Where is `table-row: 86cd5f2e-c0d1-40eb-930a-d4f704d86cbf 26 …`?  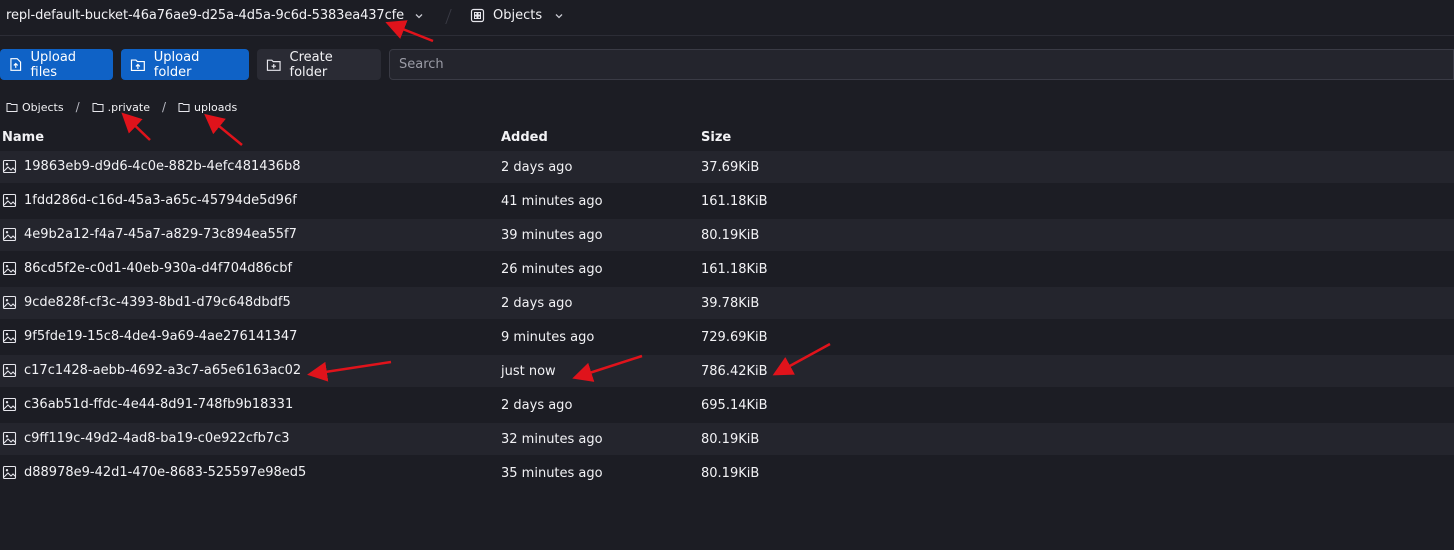 table-row: 86cd5f2e-c0d1-40eb-930a-d4f704d86cbf 26 … is located at coordinates (727, 269).